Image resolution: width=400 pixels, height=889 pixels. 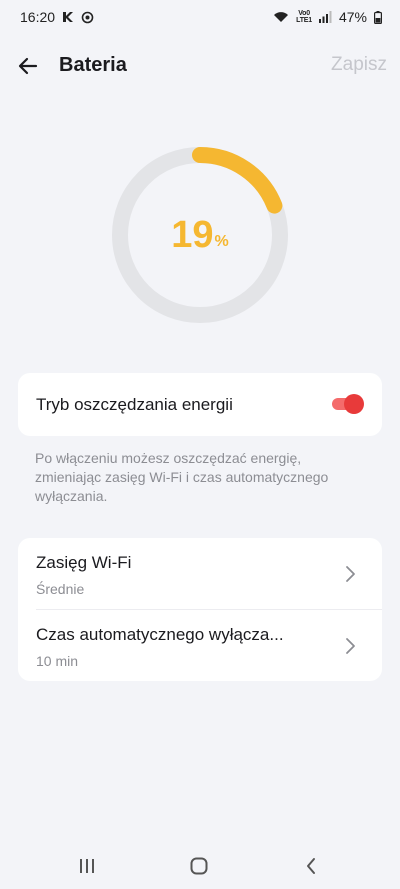 What do you see at coordinates (359, 65) in the screenshot?
I see `save-button: Zapisz` at bounding box center [359, 65].